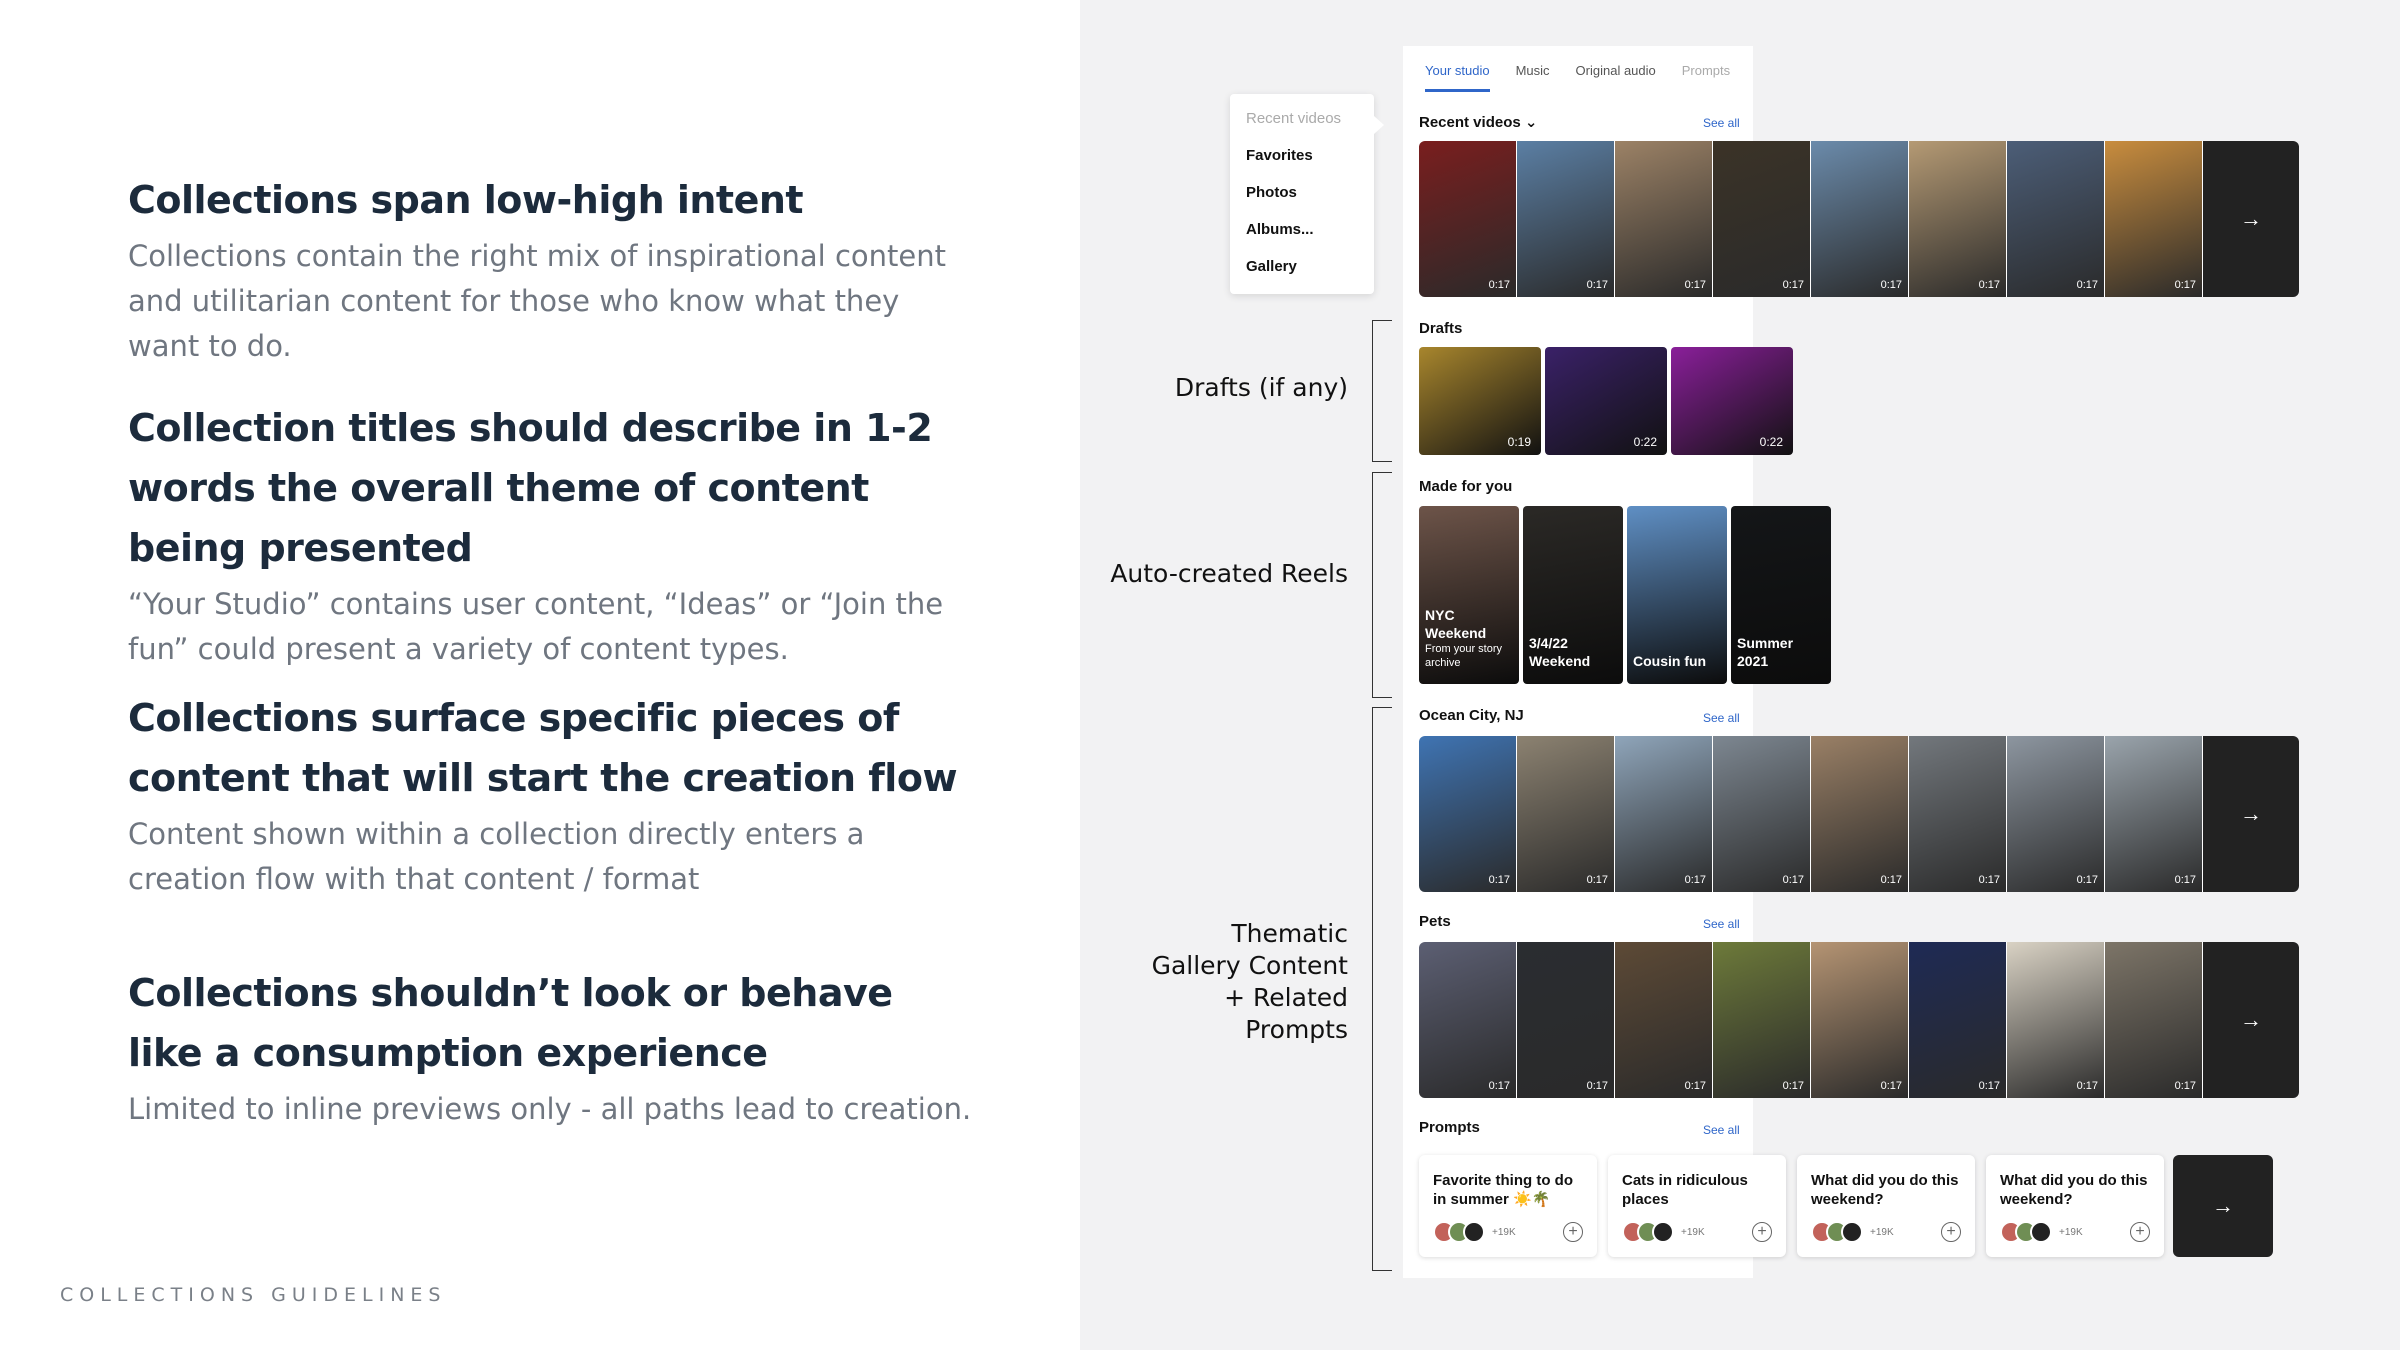 This screenshot has width=2400, height=1350. I want to click on tab-your-studio: Your studio, so click(1457, 69).